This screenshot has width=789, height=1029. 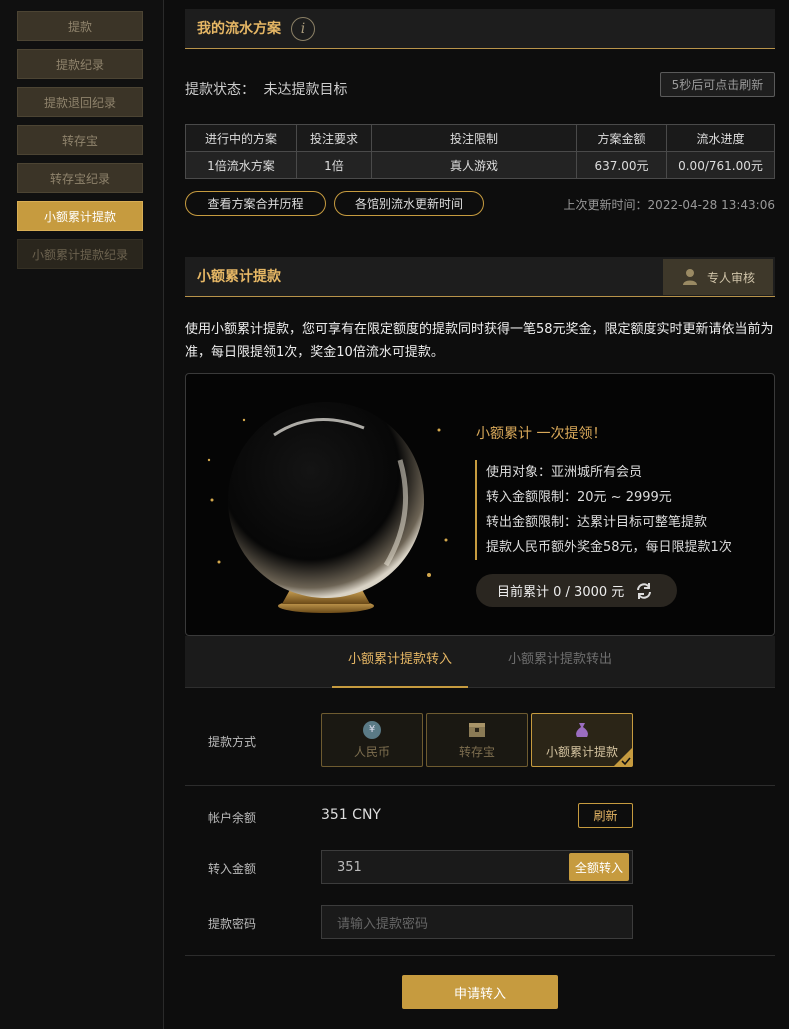 I want to click on selected-check-icon, so click(x=623, y=757).